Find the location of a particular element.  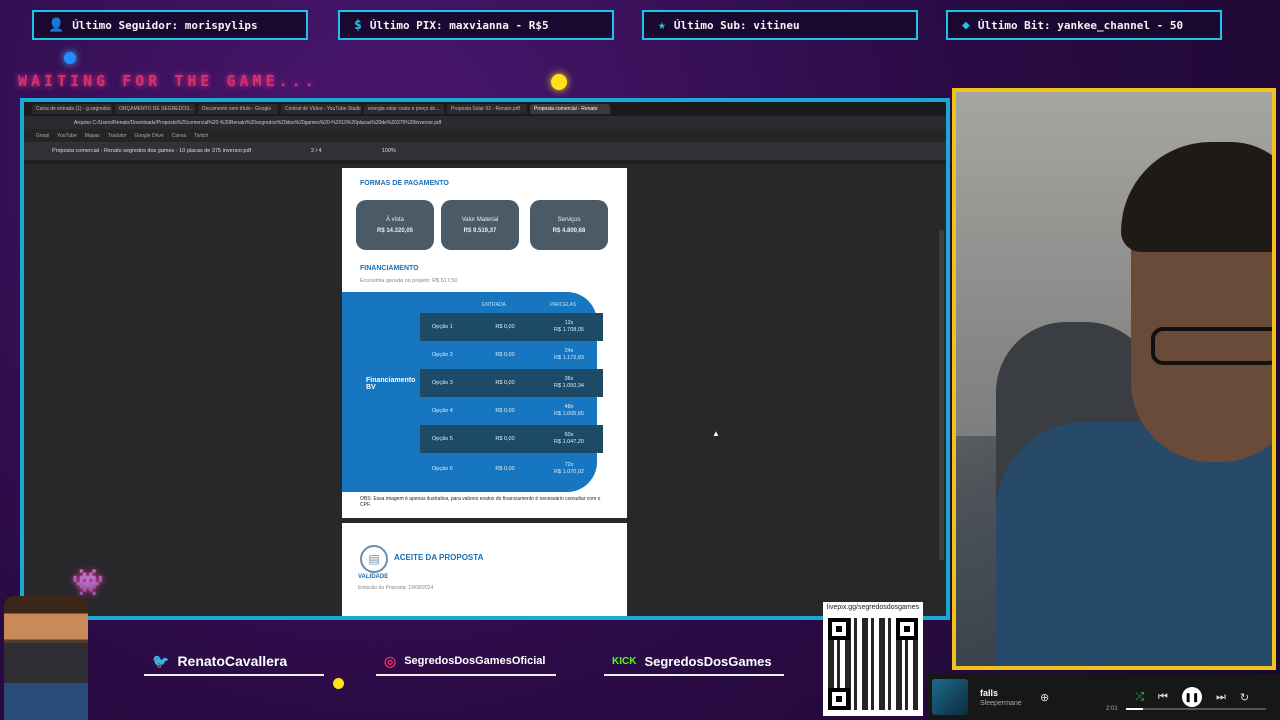

dollar-icon: $ is located at coordinates (358, 25).